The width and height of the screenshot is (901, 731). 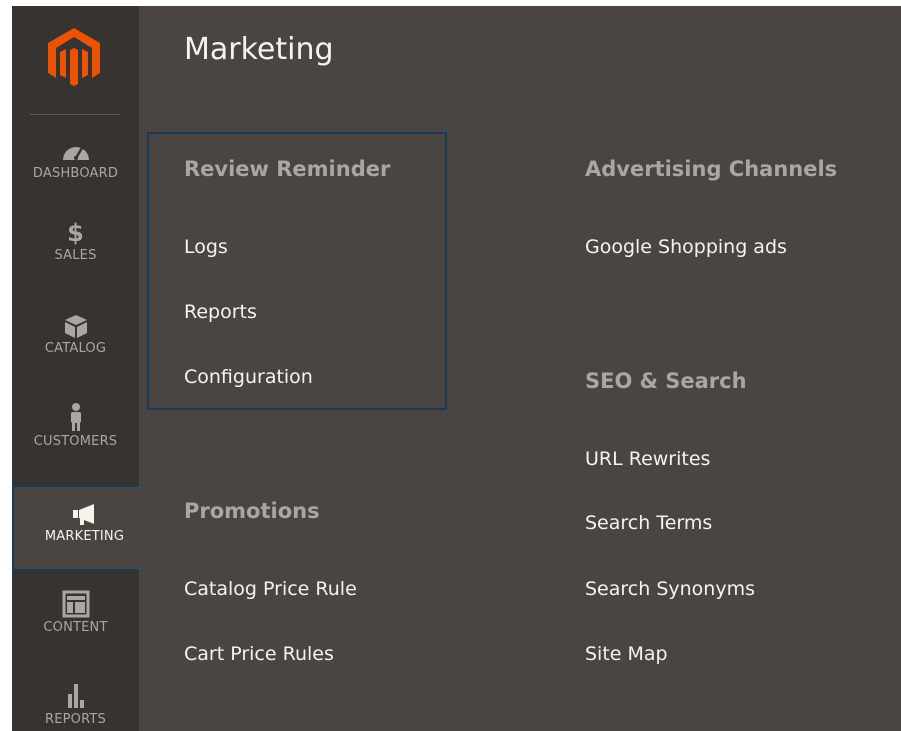 I want to click on logo-divider, so click(x=75, y=114).